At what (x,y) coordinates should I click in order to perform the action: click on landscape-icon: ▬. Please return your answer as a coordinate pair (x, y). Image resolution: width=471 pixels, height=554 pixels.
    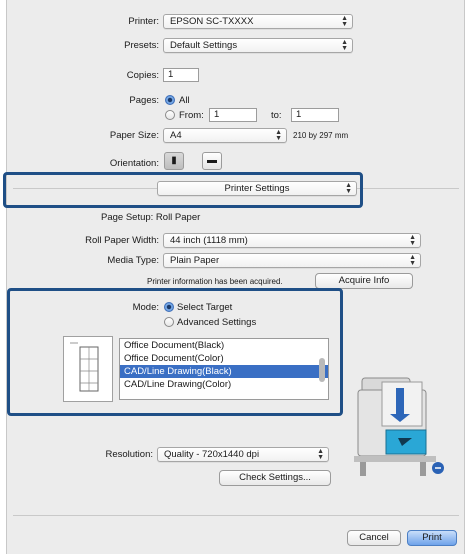
    Looking at the image, I should click on (212, 160).